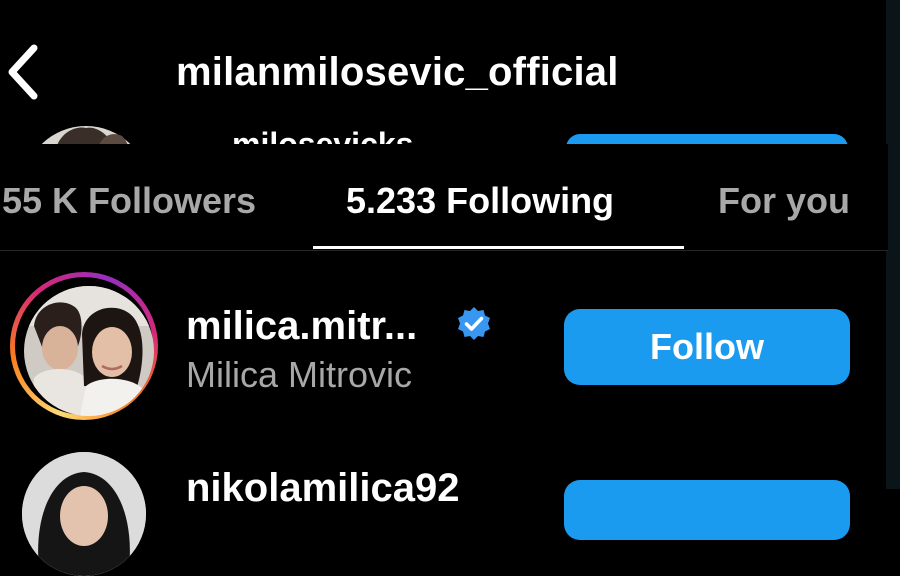 The height and width of the screenshot is (576, 900). What do you see at coordinates (84, 514) in the screenshot?
I see `next-avatar` at bounding box center [84, 514].